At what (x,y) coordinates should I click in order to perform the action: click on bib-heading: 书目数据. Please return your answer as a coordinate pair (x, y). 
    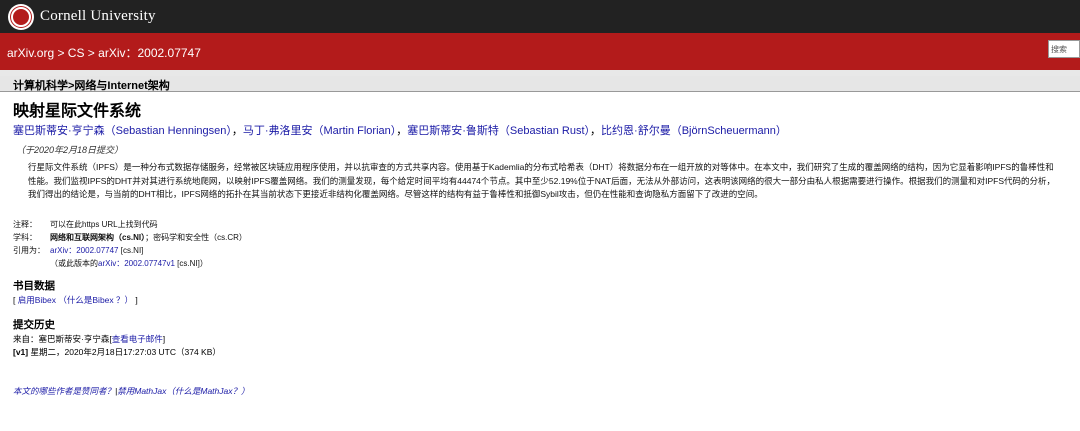
    Looking at the image, I should click on (34, 286).